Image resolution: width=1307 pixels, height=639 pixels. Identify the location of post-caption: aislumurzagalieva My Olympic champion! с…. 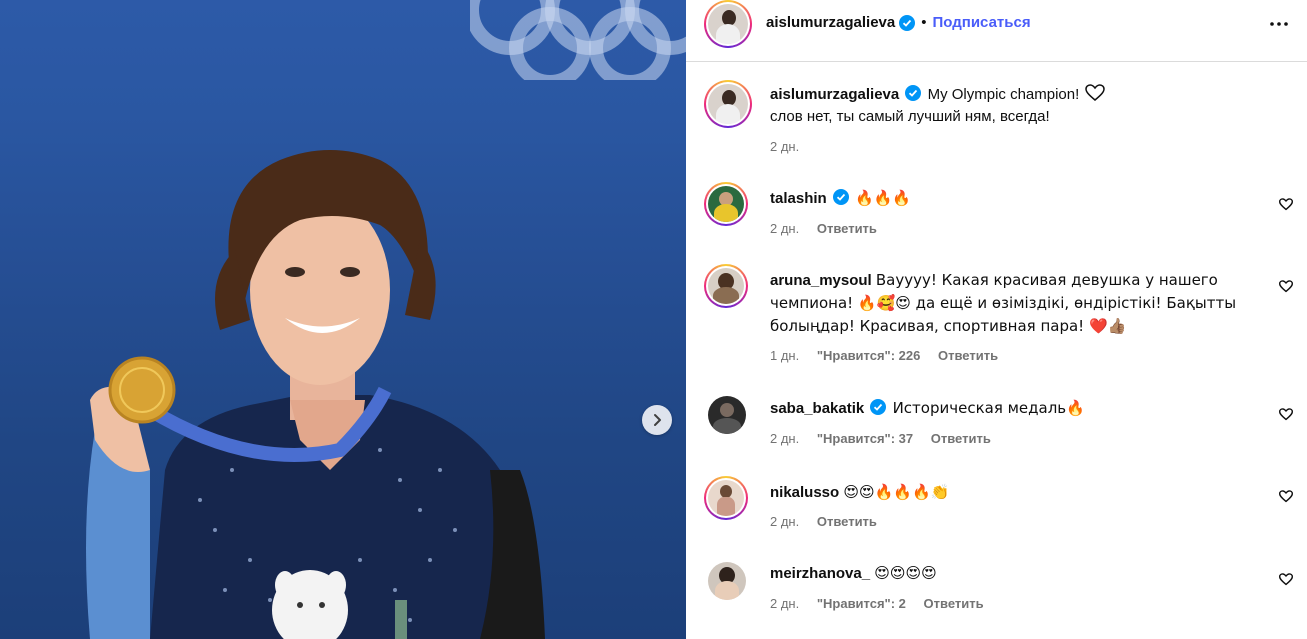
(996, 120).